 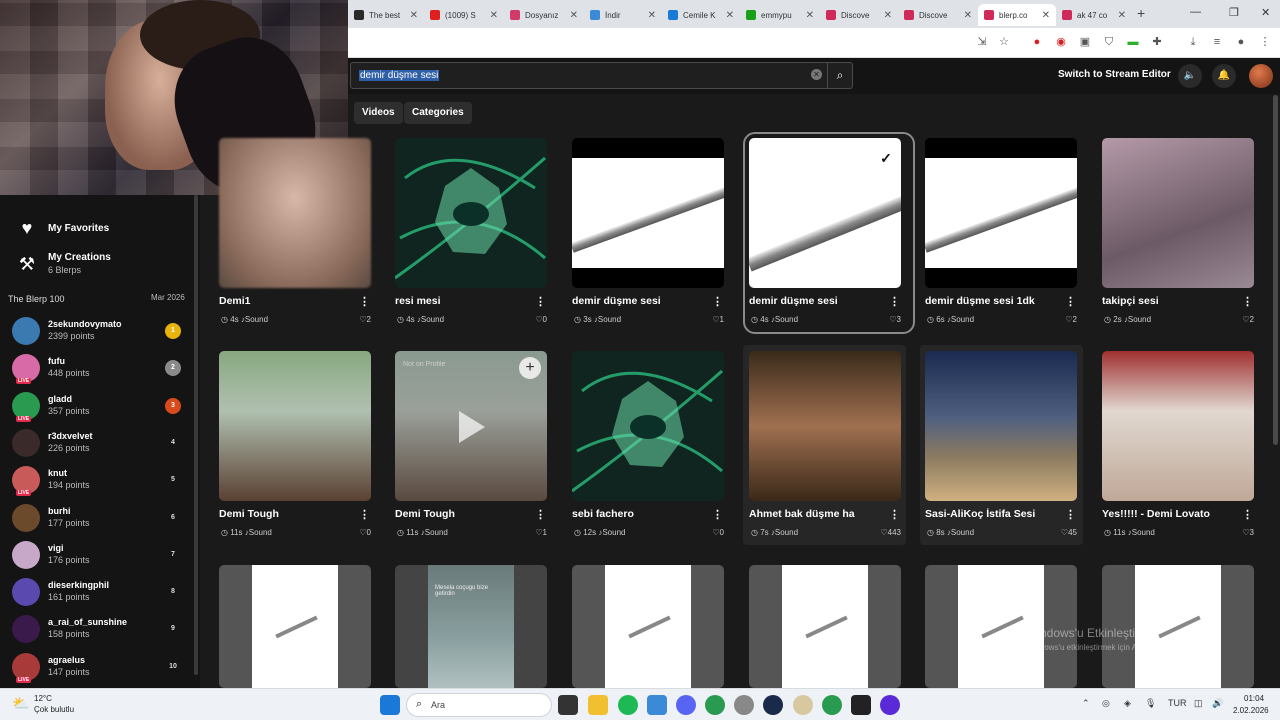 What do you see at coordinates (1265, 12) in the screenshot?
I see `close-window-button: ✕` at bounding box center [1265, 12].